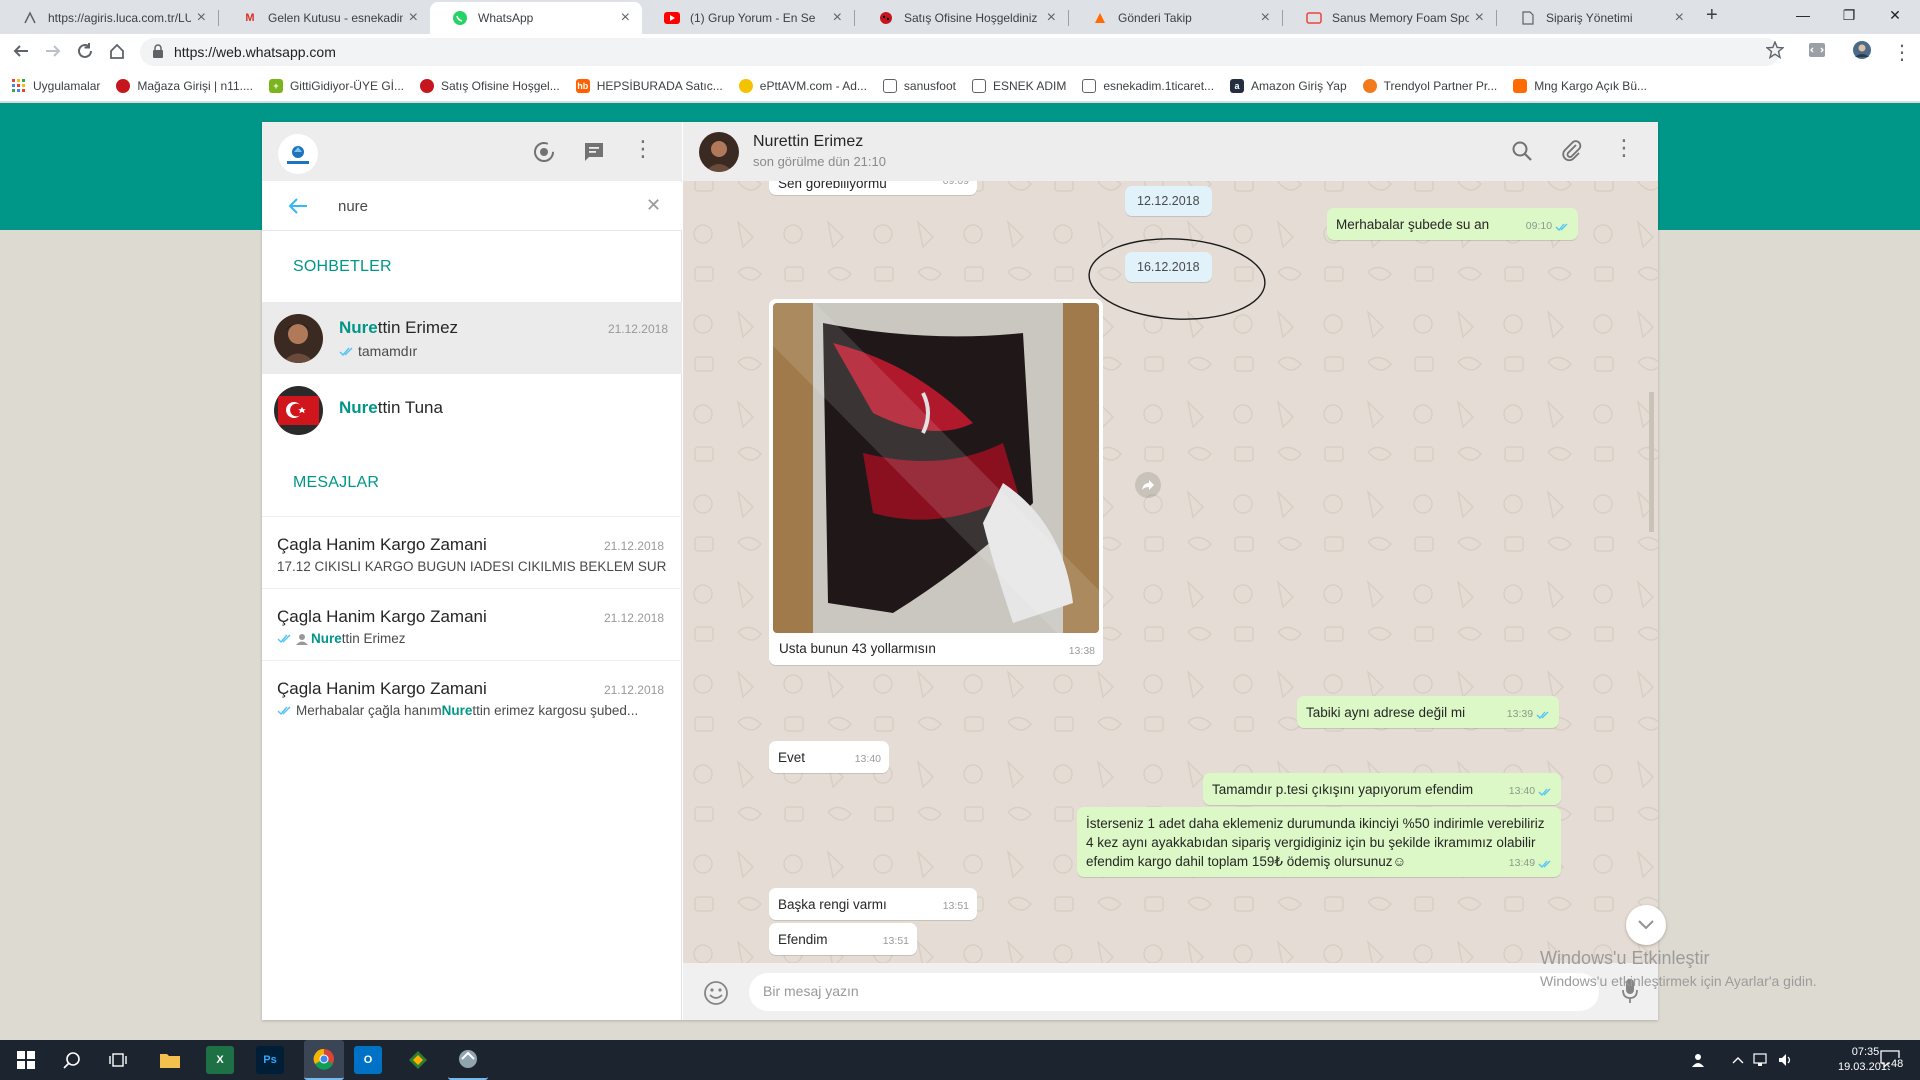  Describe the element at coordinates (1452, 224) in the screenshot. I see `message-bubble-outgoing: Merhabalar şubede su an 09:10` at that location.